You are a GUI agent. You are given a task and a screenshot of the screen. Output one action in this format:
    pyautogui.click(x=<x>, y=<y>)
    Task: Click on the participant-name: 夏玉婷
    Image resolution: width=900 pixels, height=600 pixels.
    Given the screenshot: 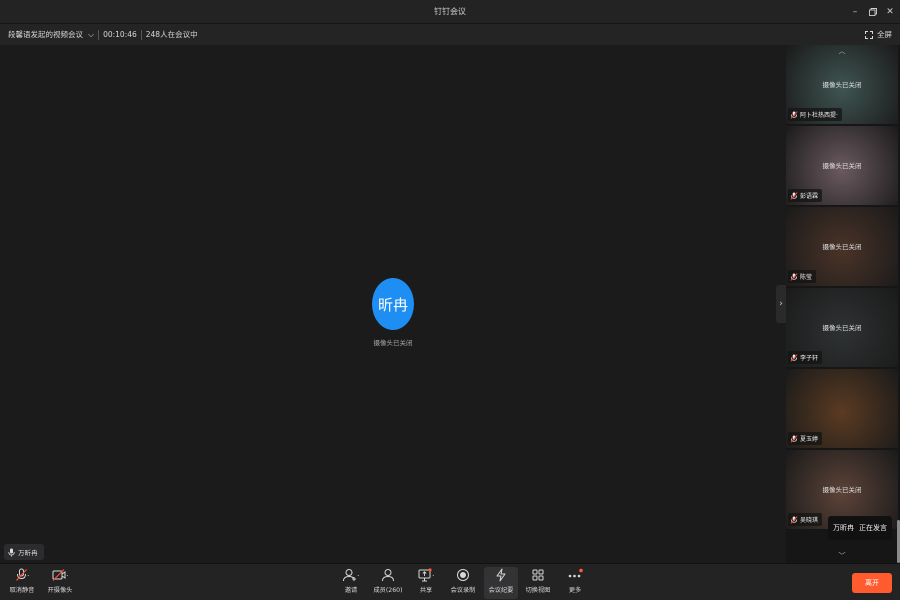 What is the action you would take?
    pyautogui.click(x=809, y=439)
    